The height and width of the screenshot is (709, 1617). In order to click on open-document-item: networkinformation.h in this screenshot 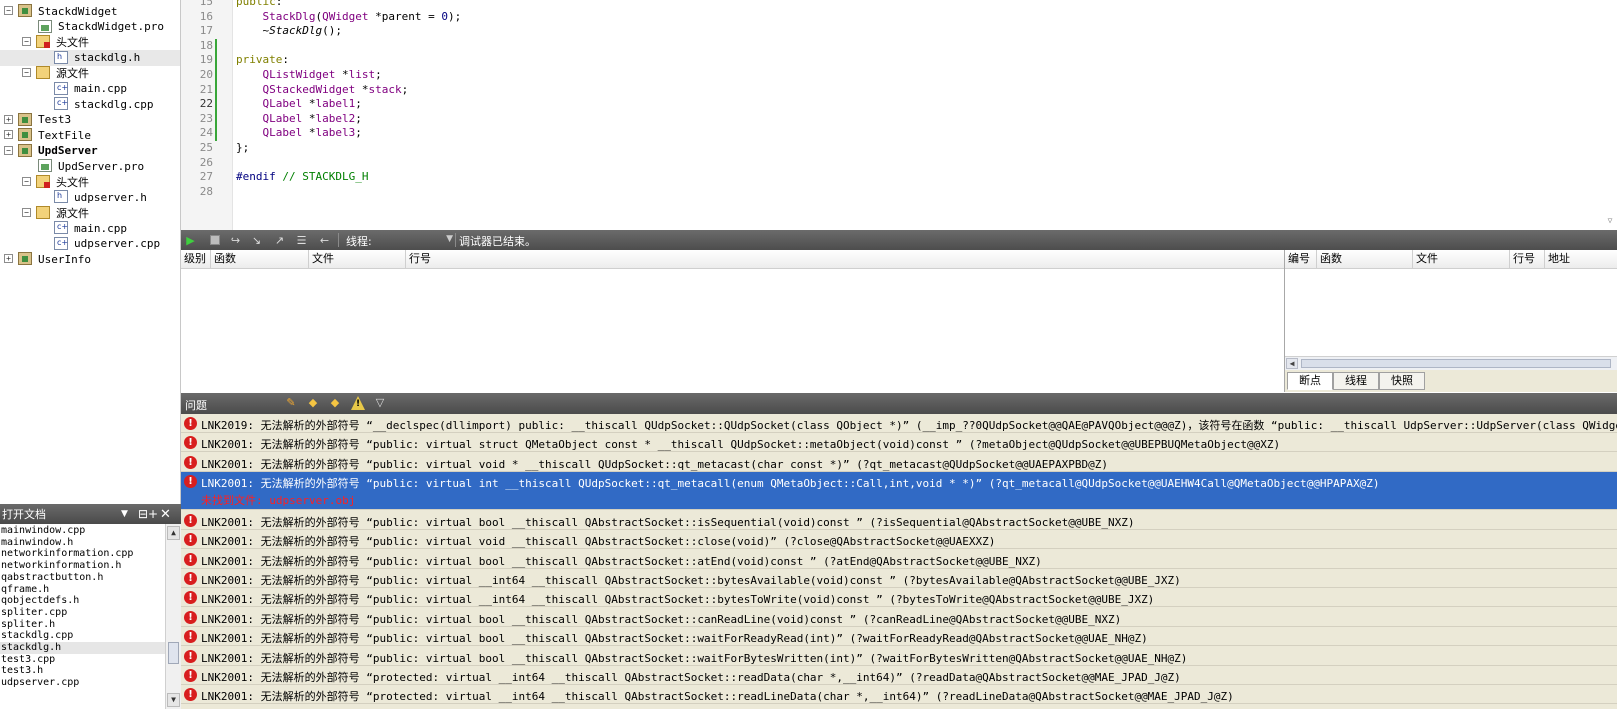, I will do `click(82, 566)`.